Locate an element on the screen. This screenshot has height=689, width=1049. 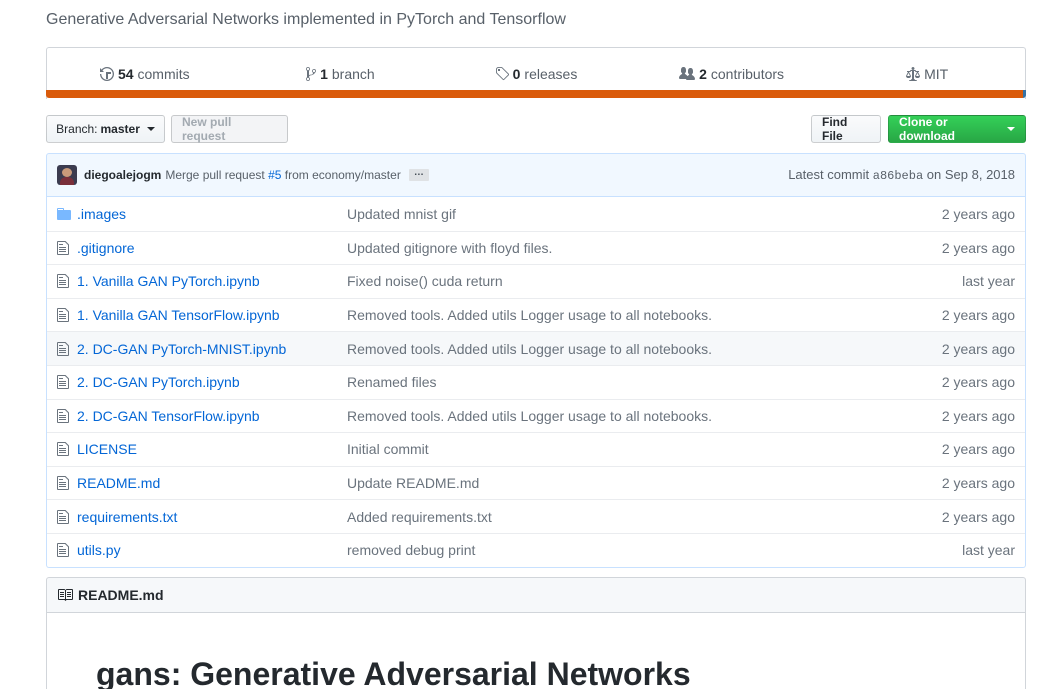
commits-link: 54 commits is located at coordinates (145, 74).